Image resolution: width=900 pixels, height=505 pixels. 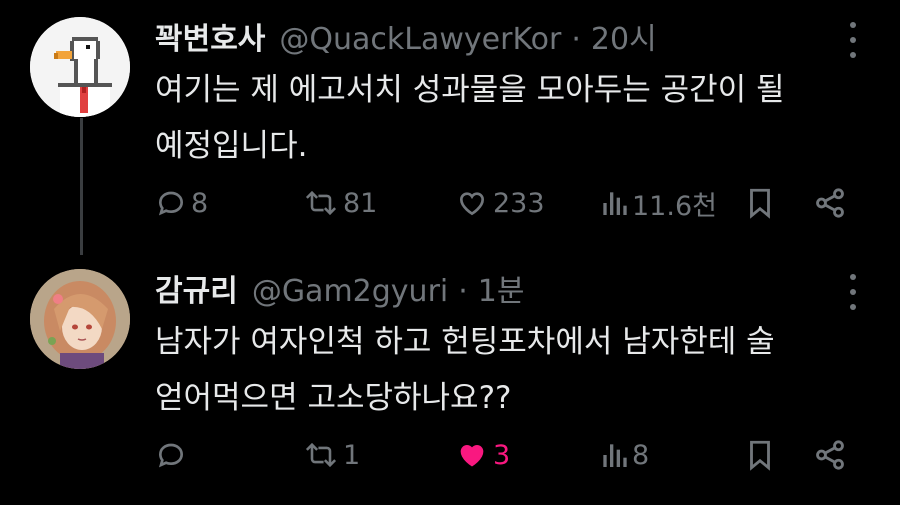 I want to click on views-button: 8, so click(x=624, y=455).